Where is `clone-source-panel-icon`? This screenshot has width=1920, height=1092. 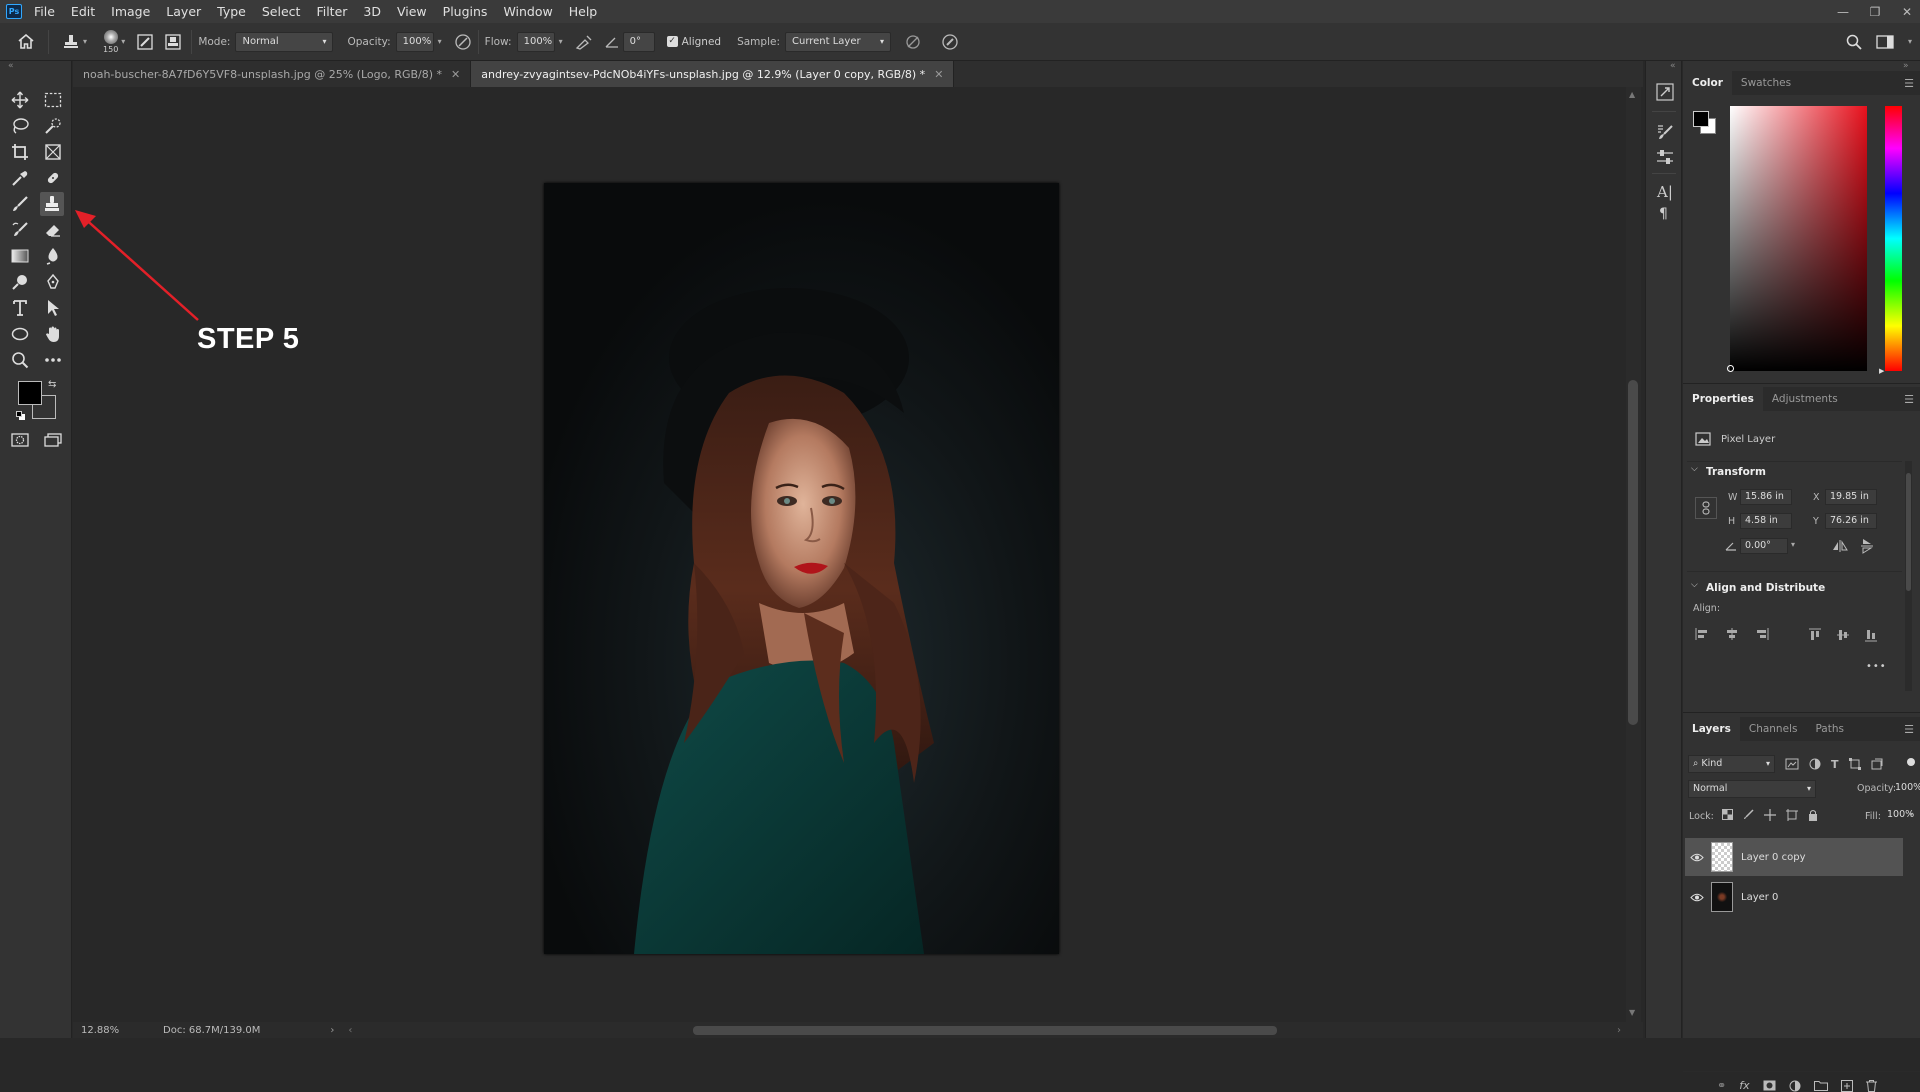
clone-source-panel-icon is located at coordinates (1665, 157).